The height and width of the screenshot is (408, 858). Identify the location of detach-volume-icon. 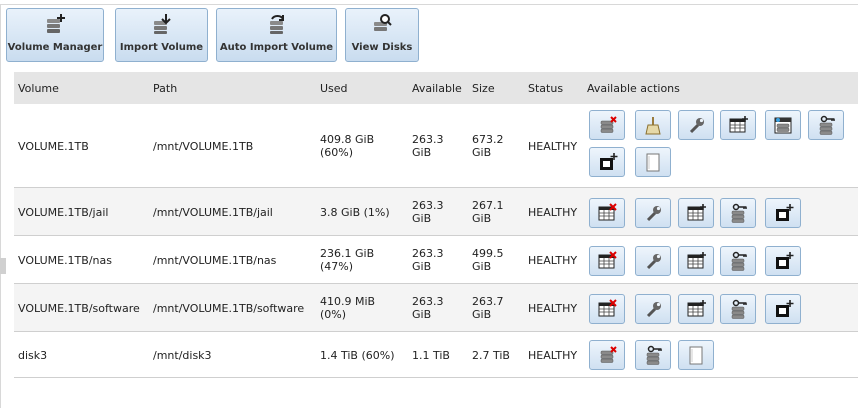
(608, 354).